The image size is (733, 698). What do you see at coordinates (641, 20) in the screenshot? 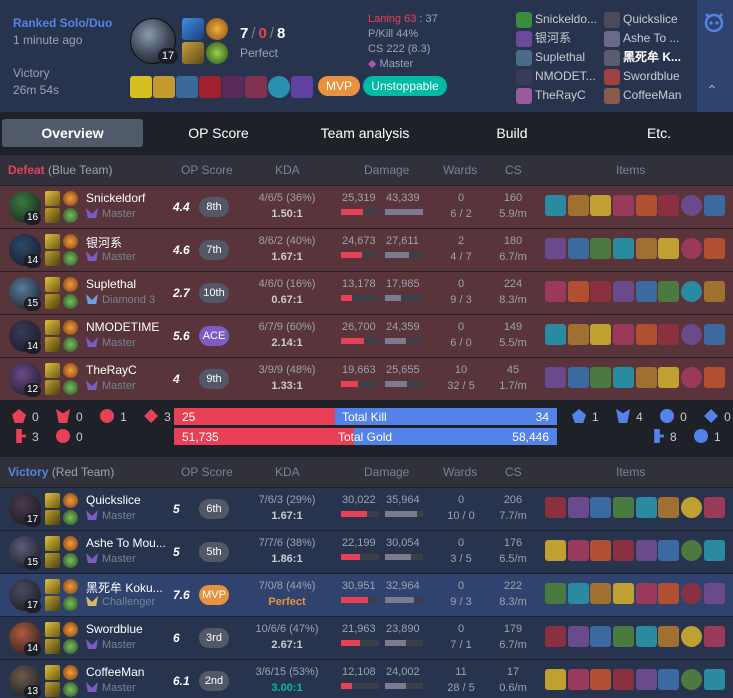
I see `roster-player: Quickslice` at bounding box center [641, 20].